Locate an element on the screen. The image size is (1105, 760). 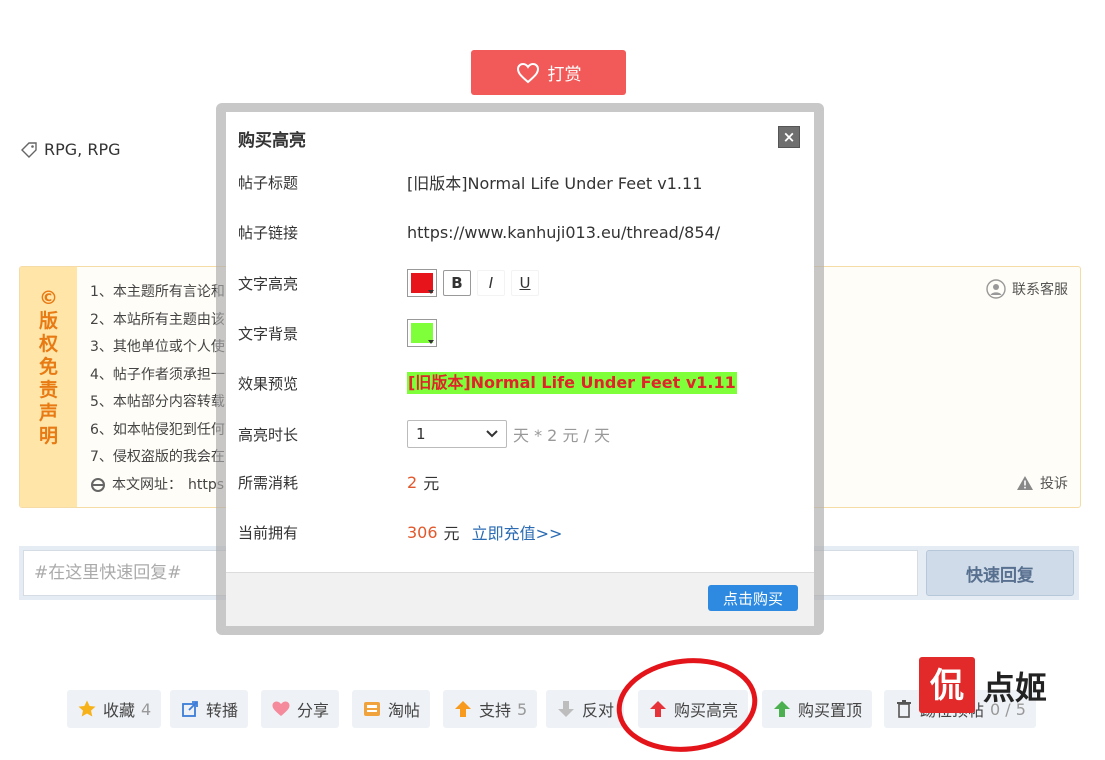
dialog-footer: 点击购买 is located at coordinates (520, 599).